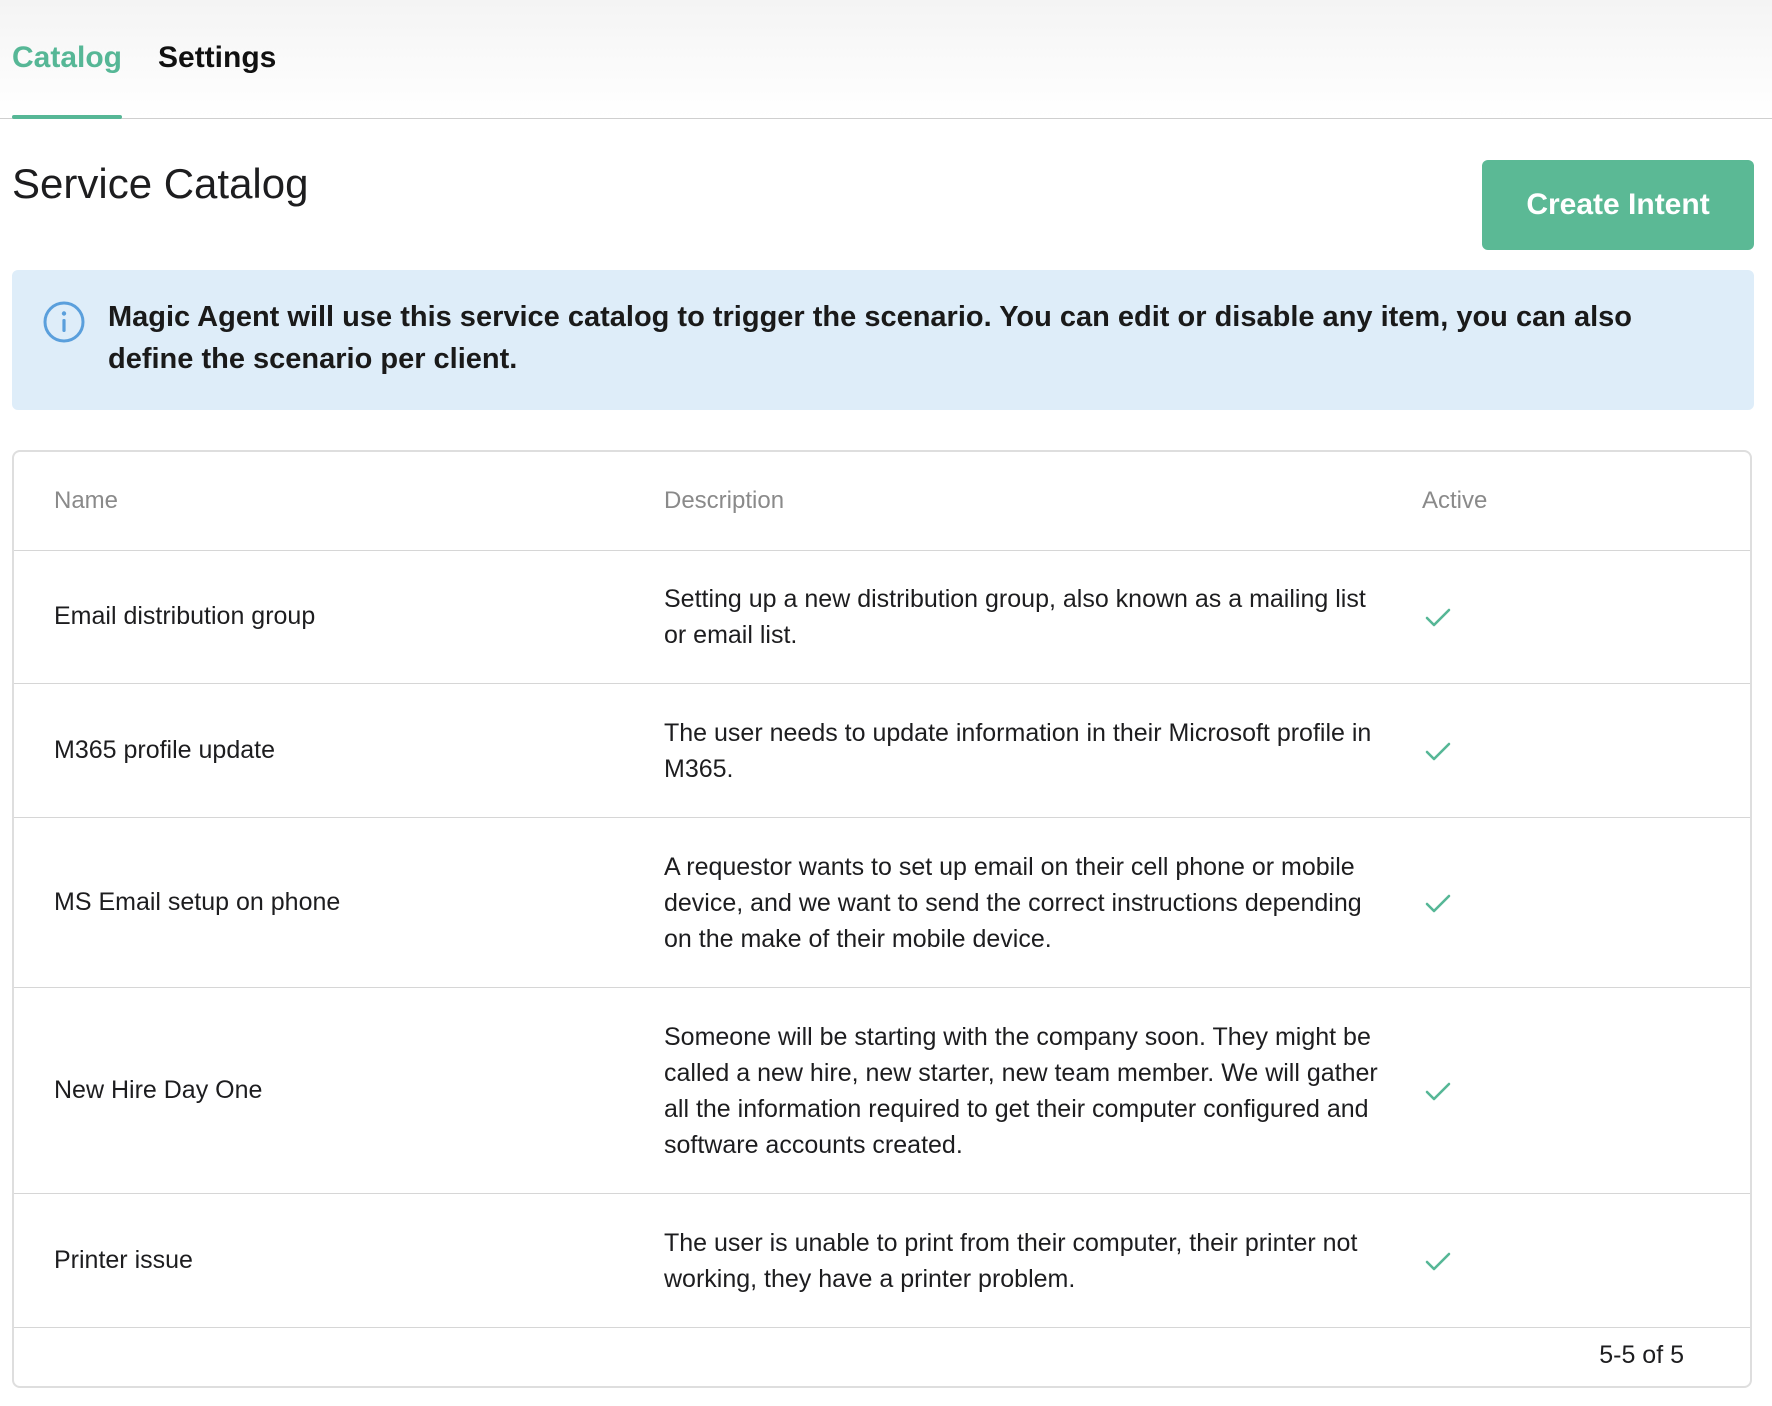  I want to click on row-name: MS Email setup on phone, so click(197, 902).